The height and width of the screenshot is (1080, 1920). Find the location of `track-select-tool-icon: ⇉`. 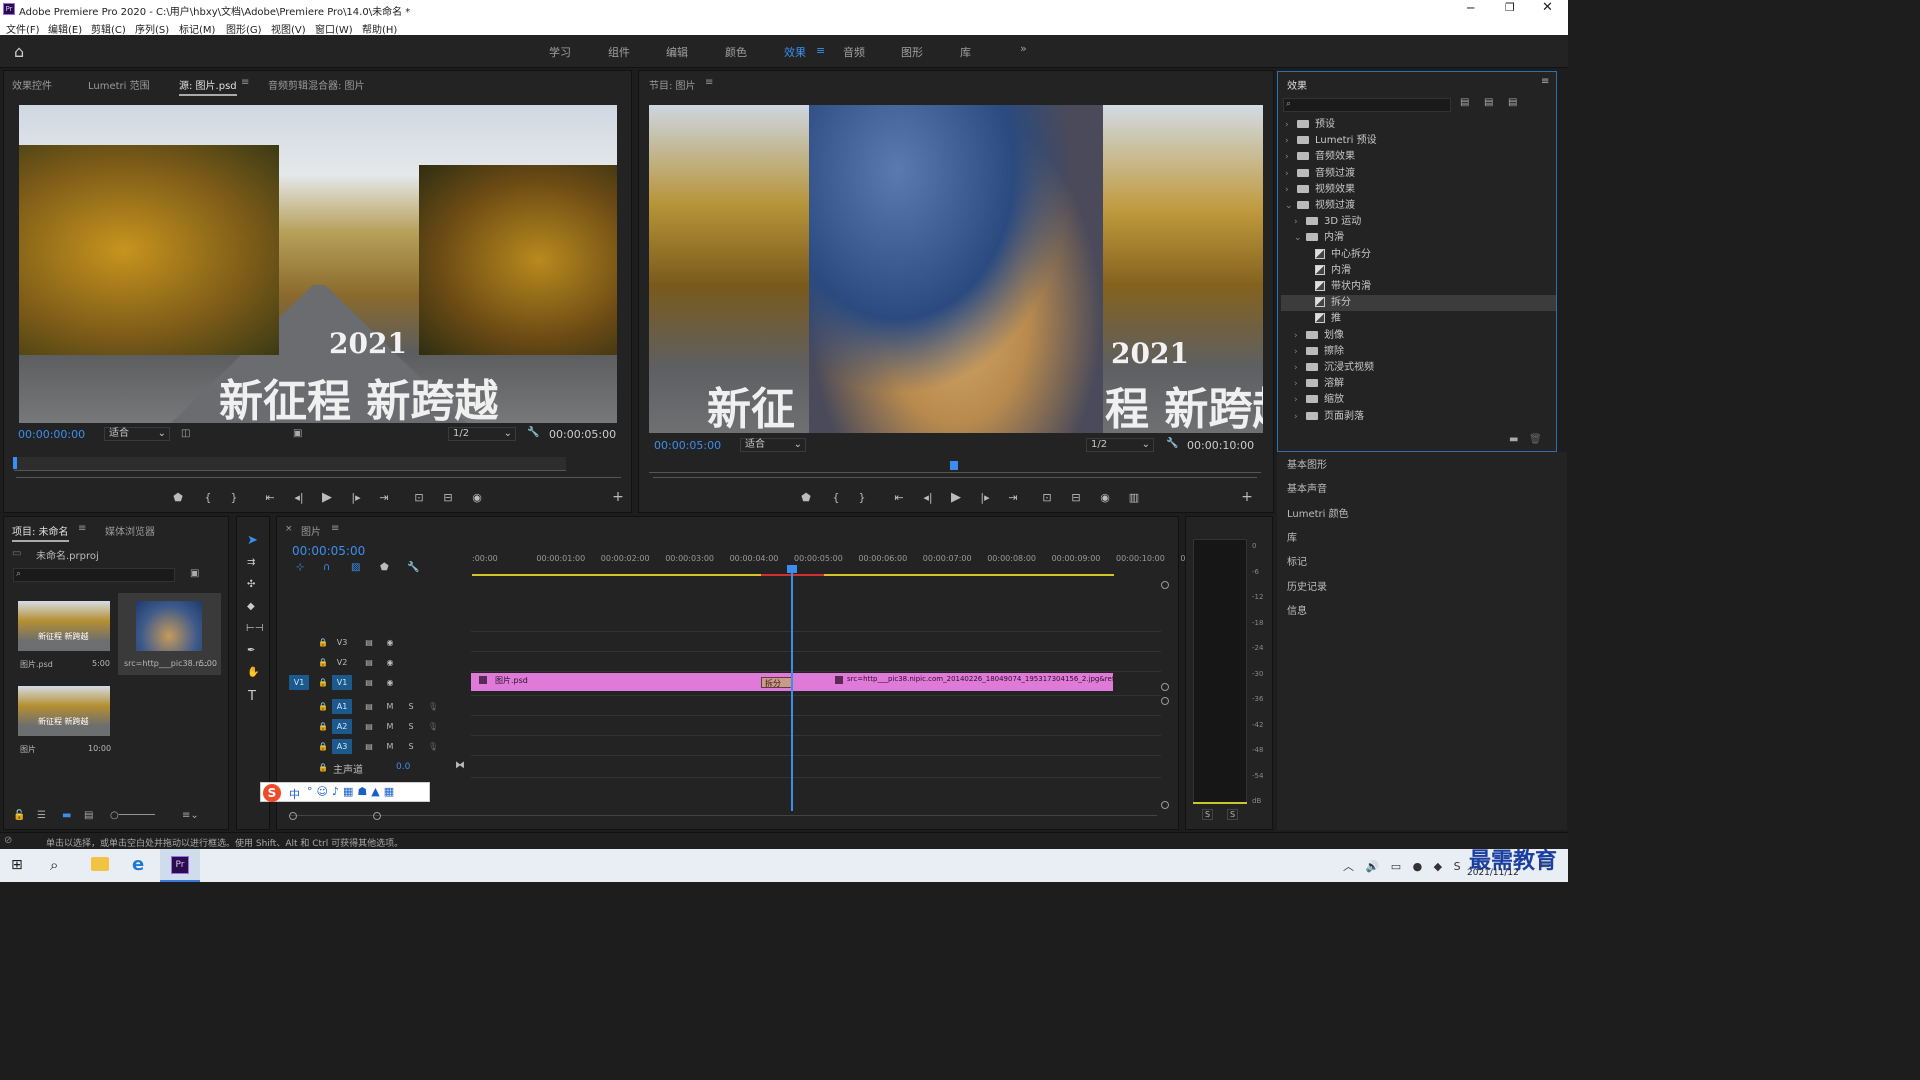

track-select-tool-icon: ⇉ is located at coordinates (251, 562).